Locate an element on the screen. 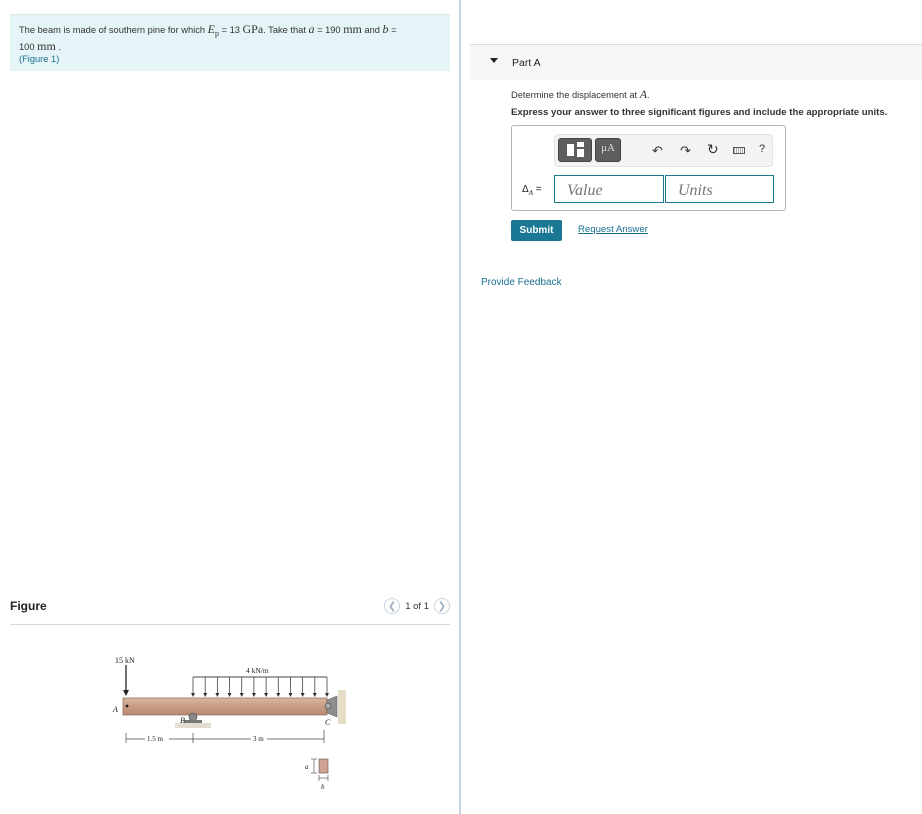 This screenshot has height=814, width=922. problem-text: and is located at coordinates (372, 30).